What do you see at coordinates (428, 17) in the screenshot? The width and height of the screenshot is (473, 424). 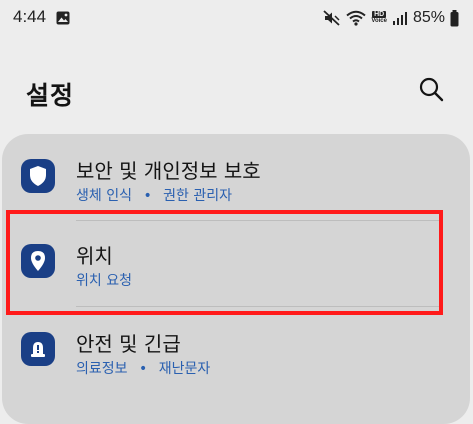 I see `battery-percent: 85%` at bounding box center [428, 17].